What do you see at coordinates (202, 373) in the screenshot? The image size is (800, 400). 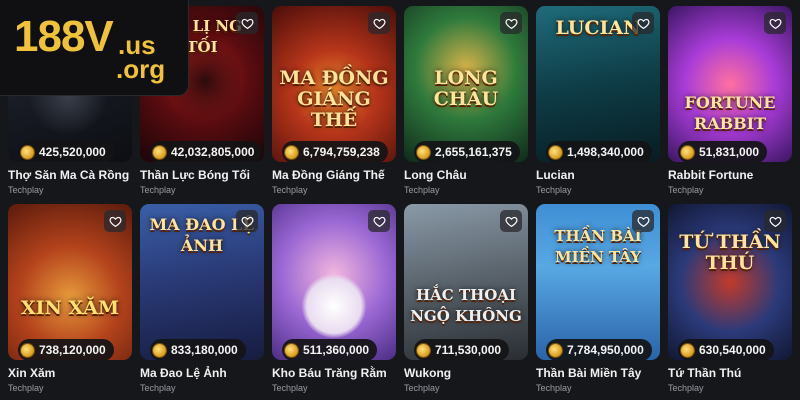 I see `game-name: Ma Đao Lệ Ảnh` at bounding box center [202, 373].